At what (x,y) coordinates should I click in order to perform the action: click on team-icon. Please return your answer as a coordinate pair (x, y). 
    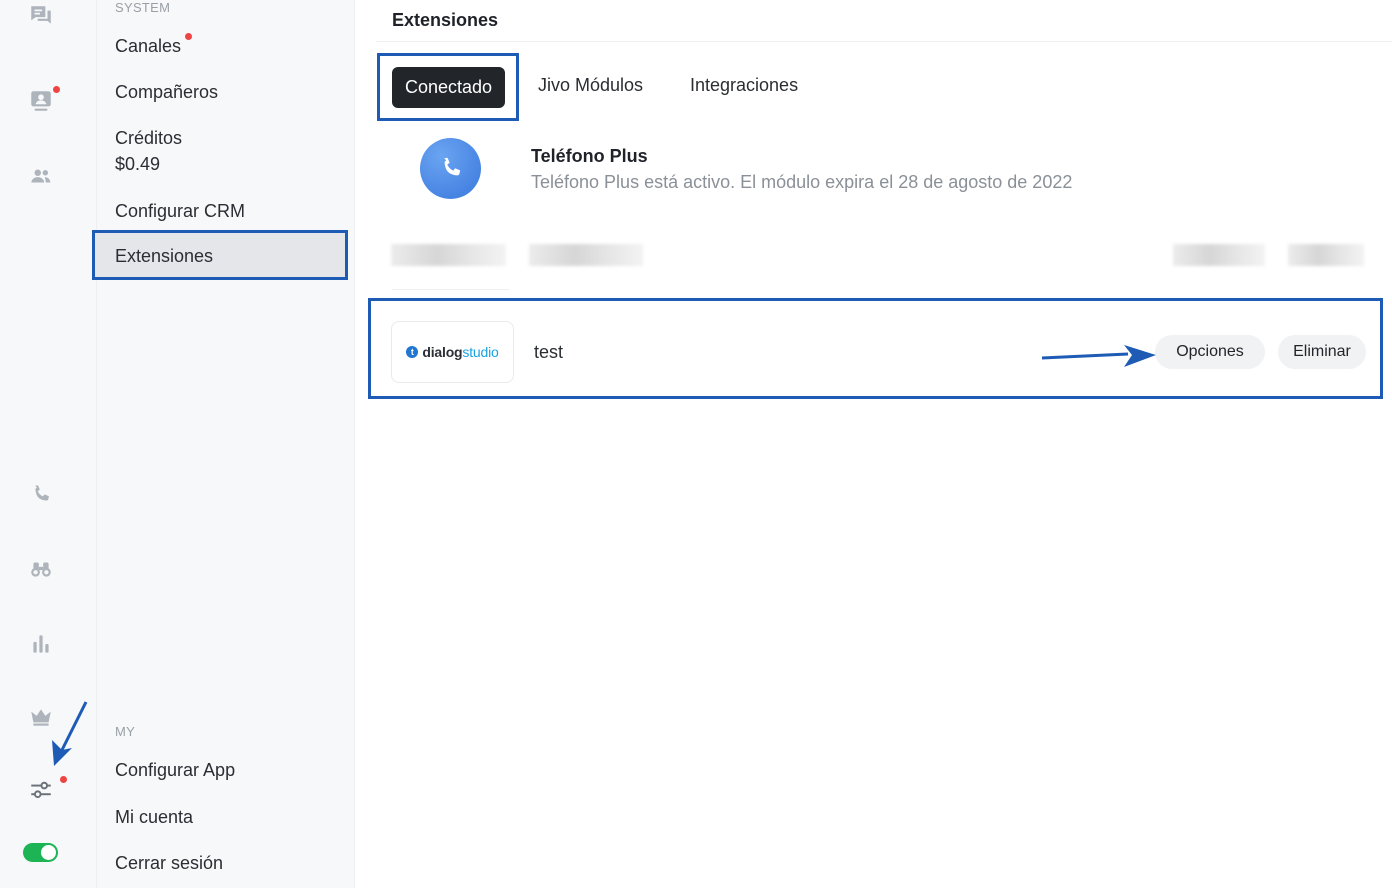
    Looking at the image, I should click on (41, 176).